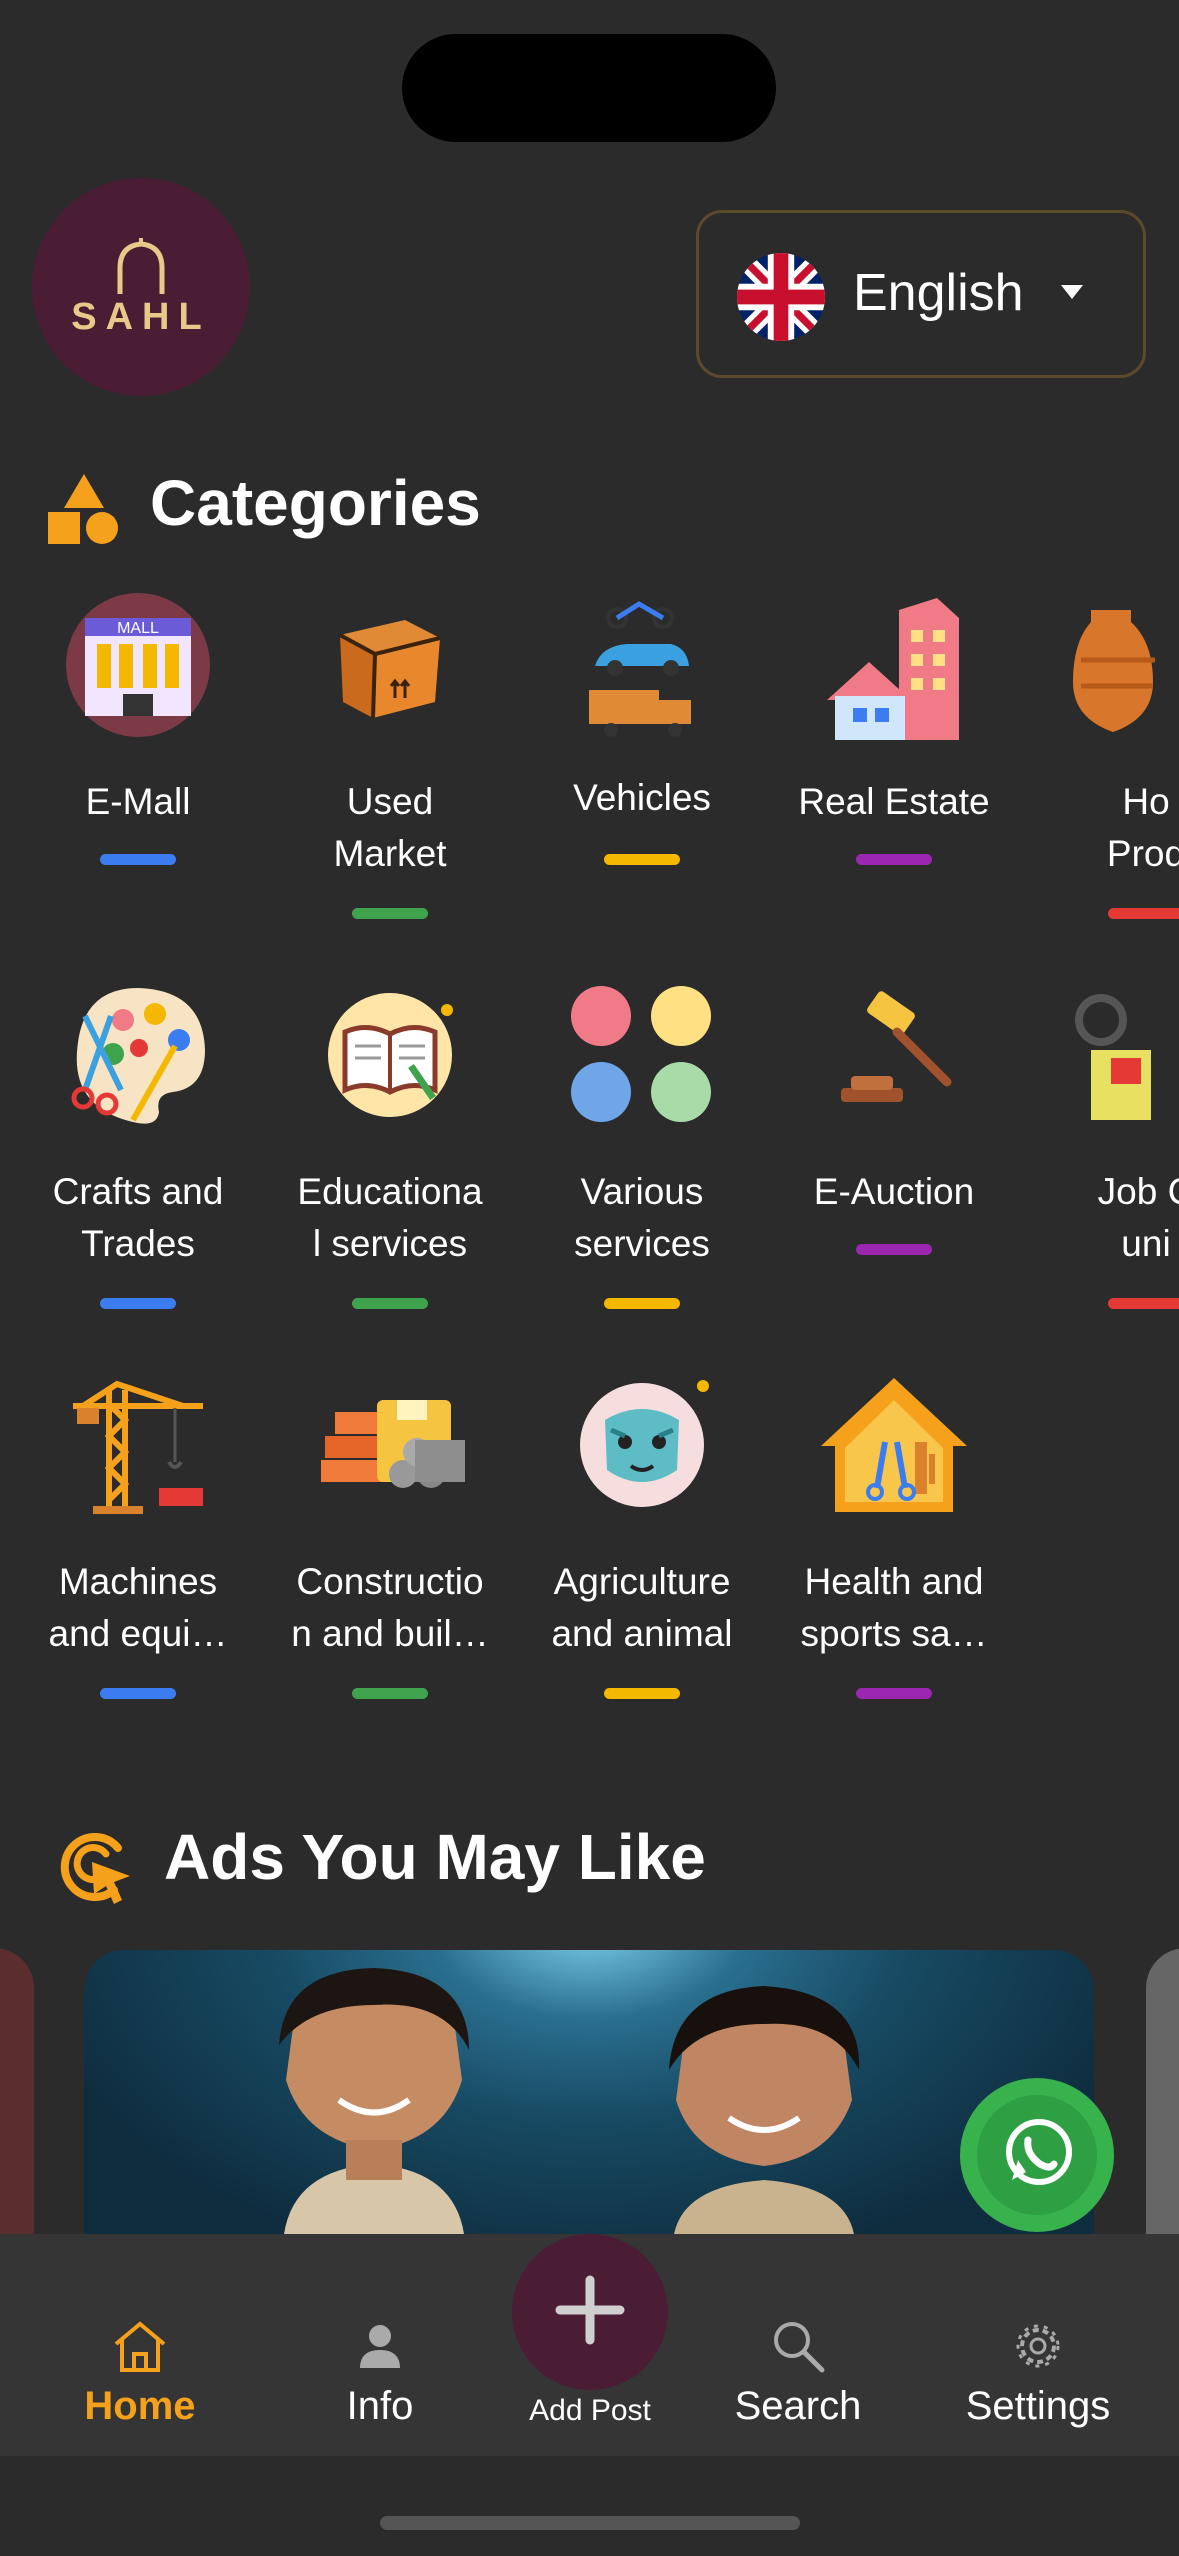  What do you see at coordinates (642, 1217) in the screenshot?
I see `category-label: Various services` at bounding box center [642, 1217].